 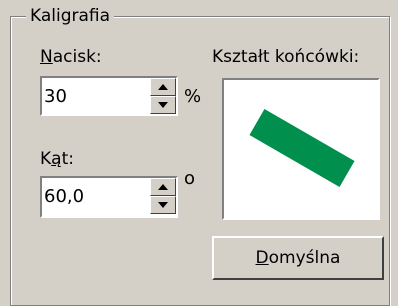 I want to click on default-button-accel: D, so click(x=262, y=258).